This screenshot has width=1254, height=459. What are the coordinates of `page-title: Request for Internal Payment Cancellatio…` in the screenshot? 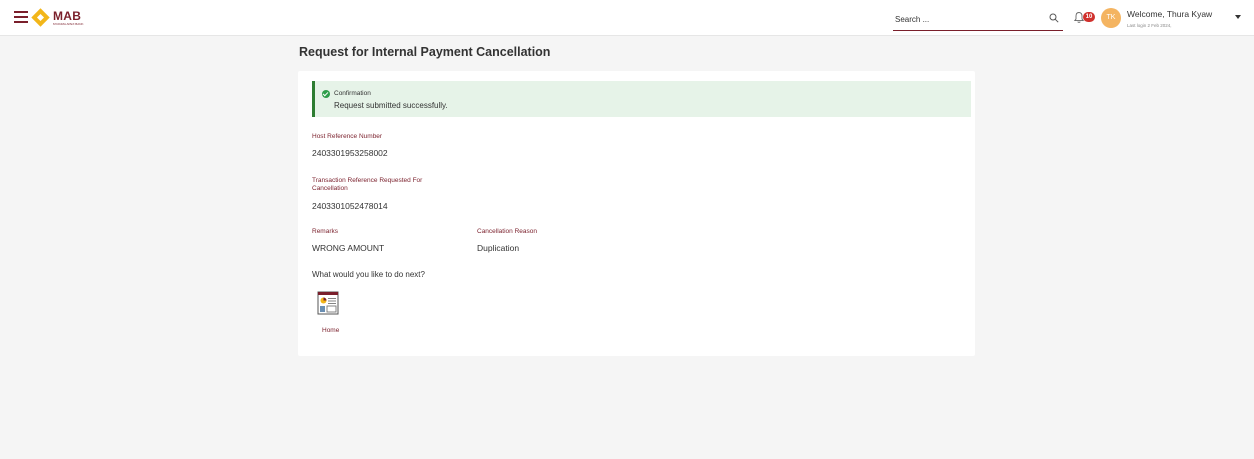 It's located at (425, 52).